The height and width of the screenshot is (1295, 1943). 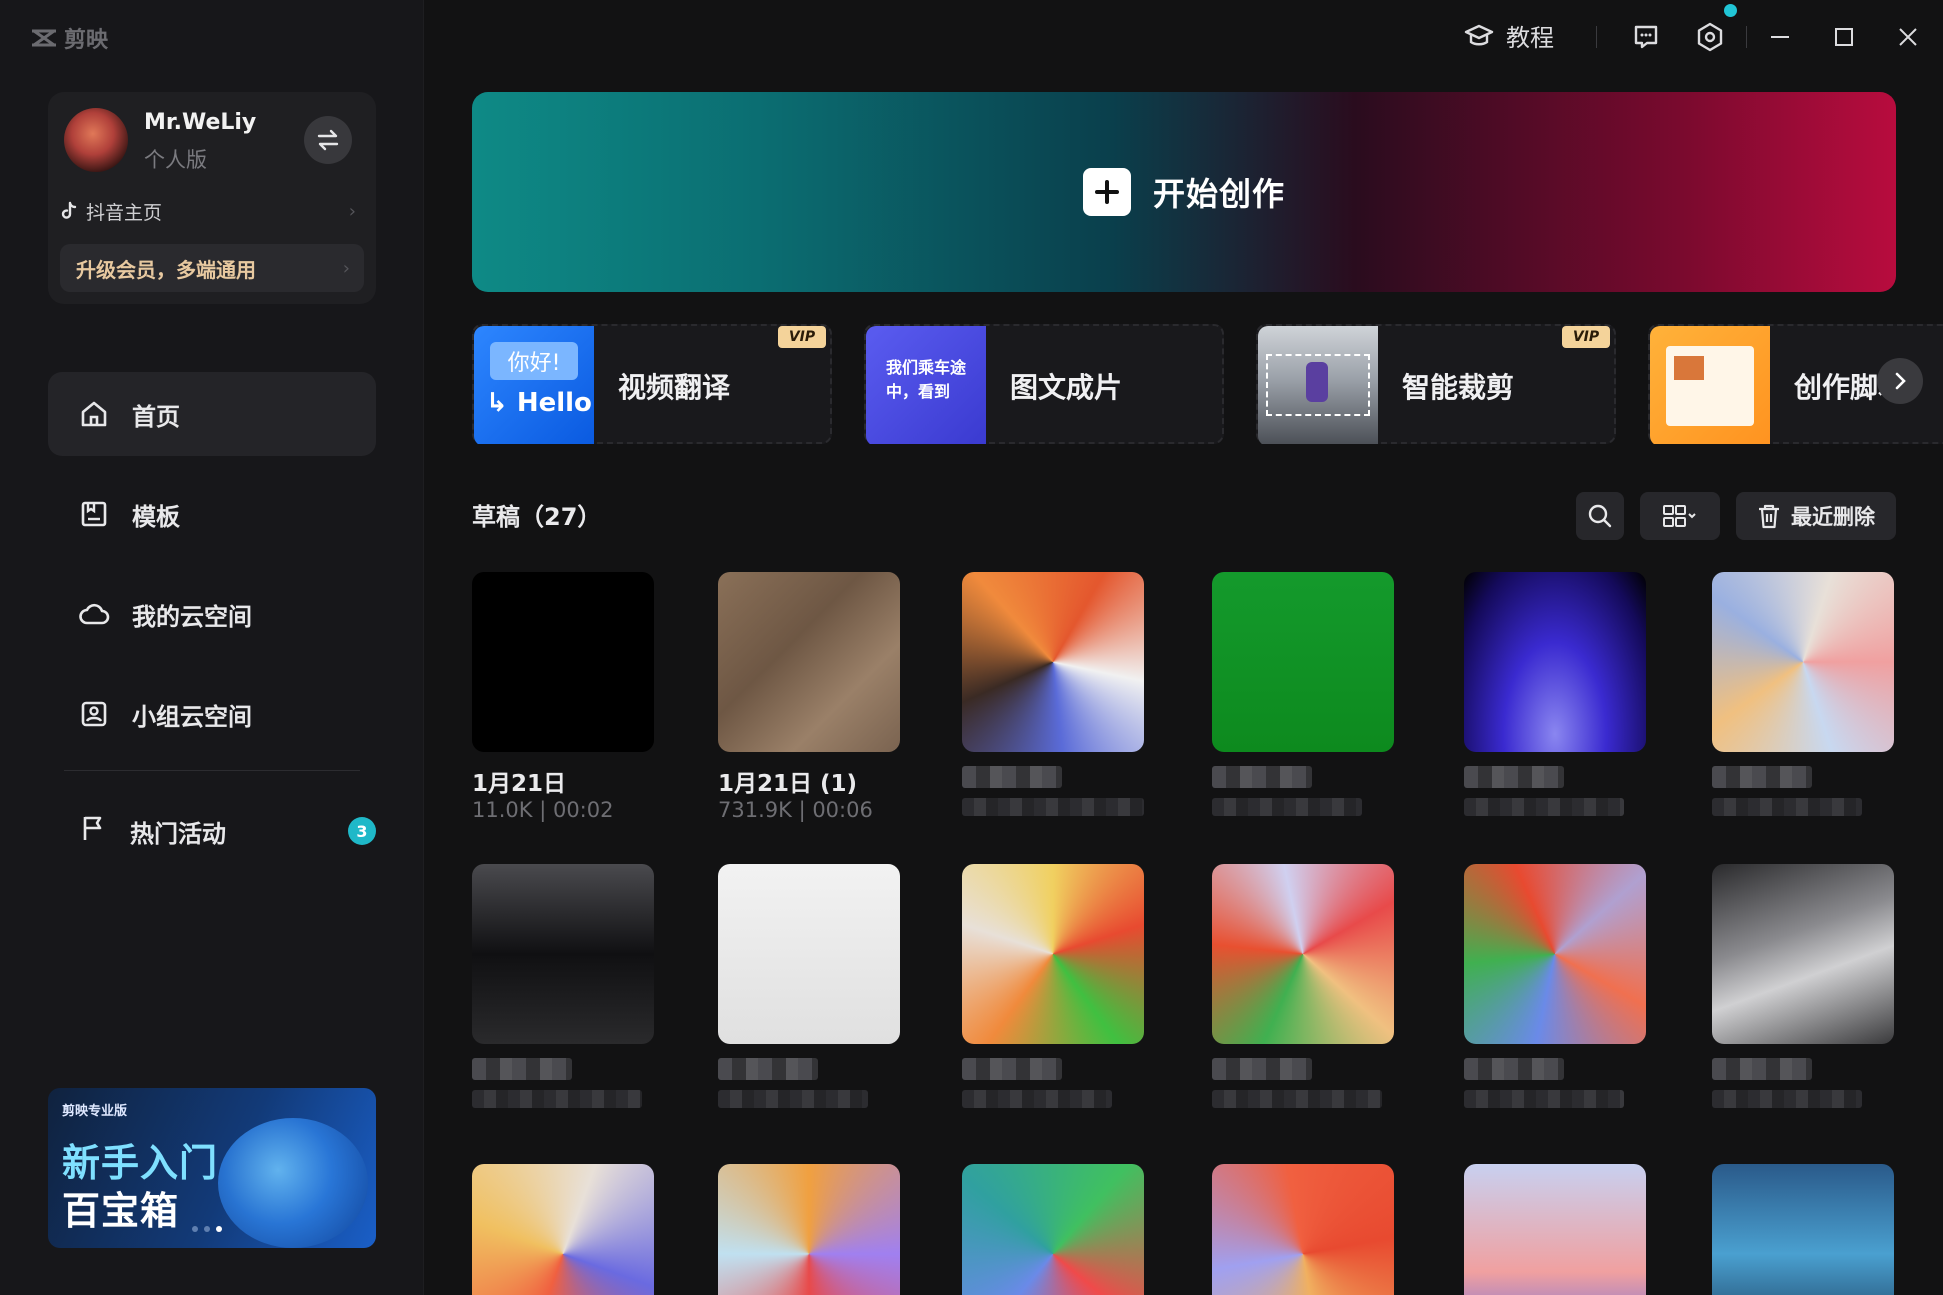 What do you see at coordinates (96, 140) in the screenshot?
I see `avatar` at bounding box center [96, 140].